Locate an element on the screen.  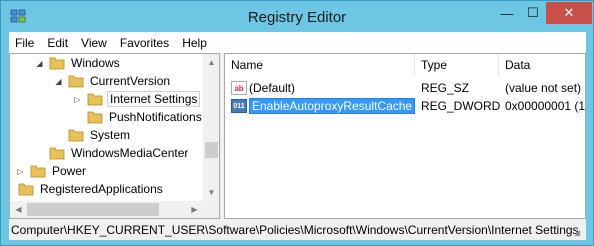
value-type: REG_DWORD is located at coordinates (461, 106).